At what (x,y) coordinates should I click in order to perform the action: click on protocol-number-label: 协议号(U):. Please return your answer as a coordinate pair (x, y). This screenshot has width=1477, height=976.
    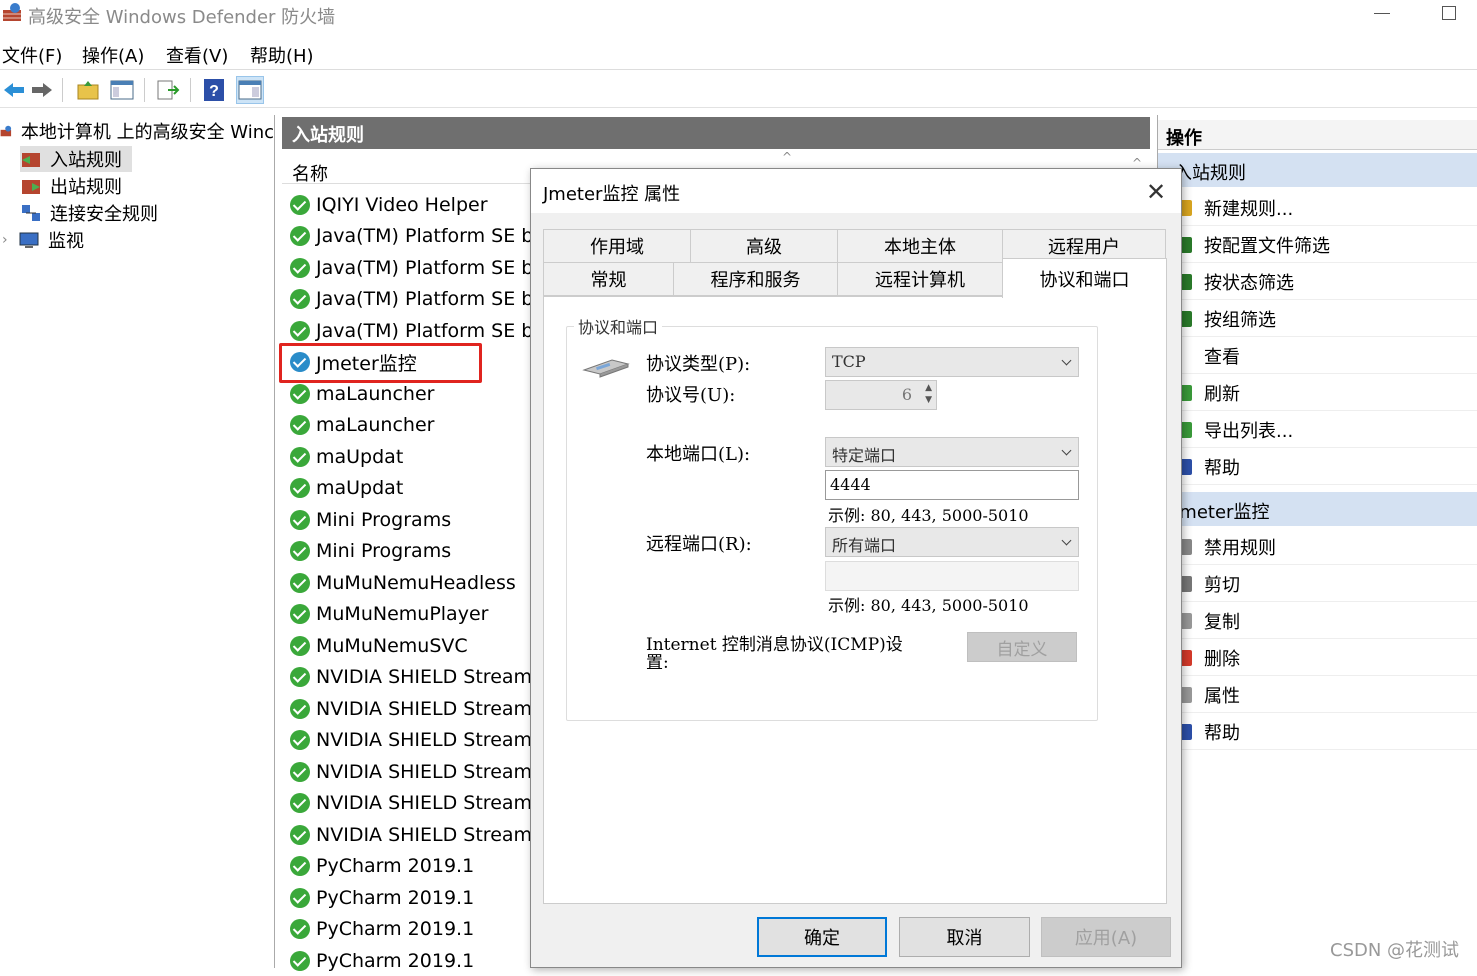
    Looking at the image, I should click on (691, 395).